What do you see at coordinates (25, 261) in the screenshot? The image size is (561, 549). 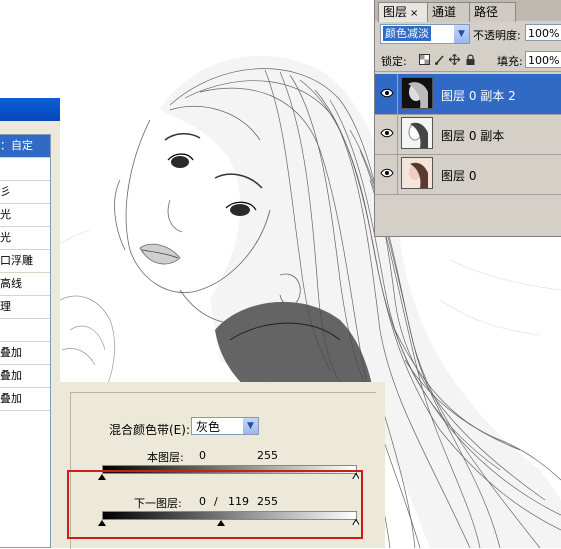 I see `style-item-bevel-emboss: 口浮雕` at bounding box center [25, 261].